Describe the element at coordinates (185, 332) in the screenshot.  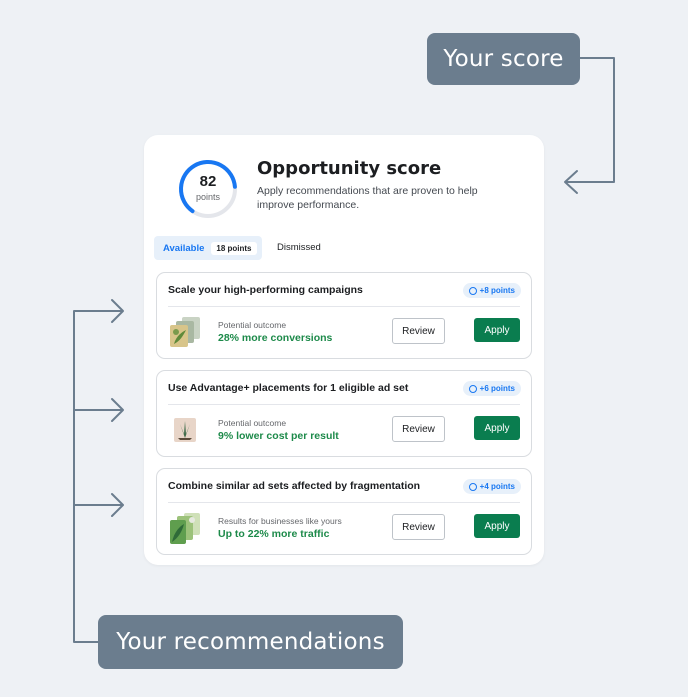
I see `stacked-creatives-icon` at that location.